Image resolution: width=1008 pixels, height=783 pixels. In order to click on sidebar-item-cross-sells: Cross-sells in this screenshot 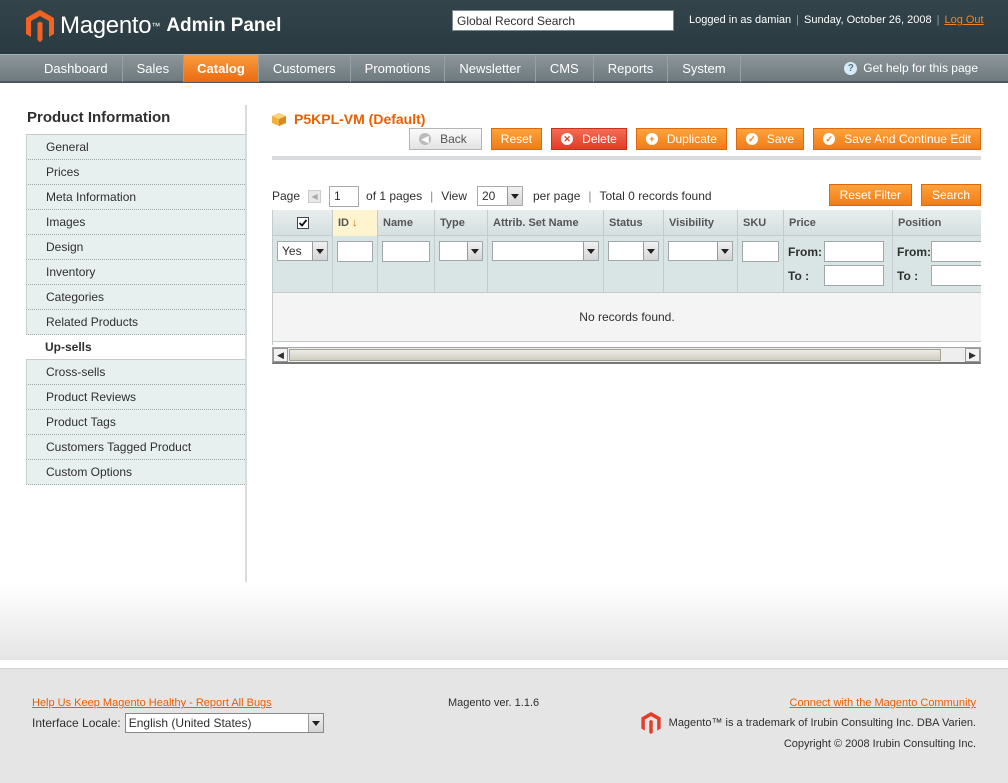, I will do `click(135, 372)`.